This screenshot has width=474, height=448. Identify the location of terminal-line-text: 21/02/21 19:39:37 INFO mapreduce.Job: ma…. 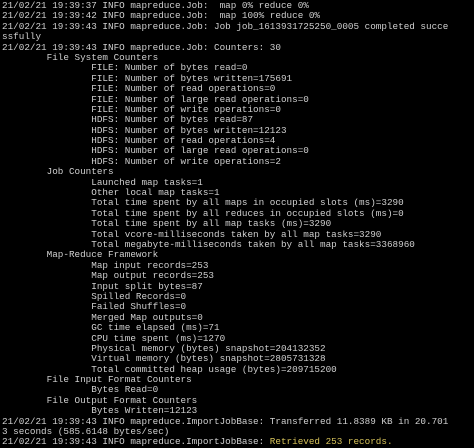
(155, 6).